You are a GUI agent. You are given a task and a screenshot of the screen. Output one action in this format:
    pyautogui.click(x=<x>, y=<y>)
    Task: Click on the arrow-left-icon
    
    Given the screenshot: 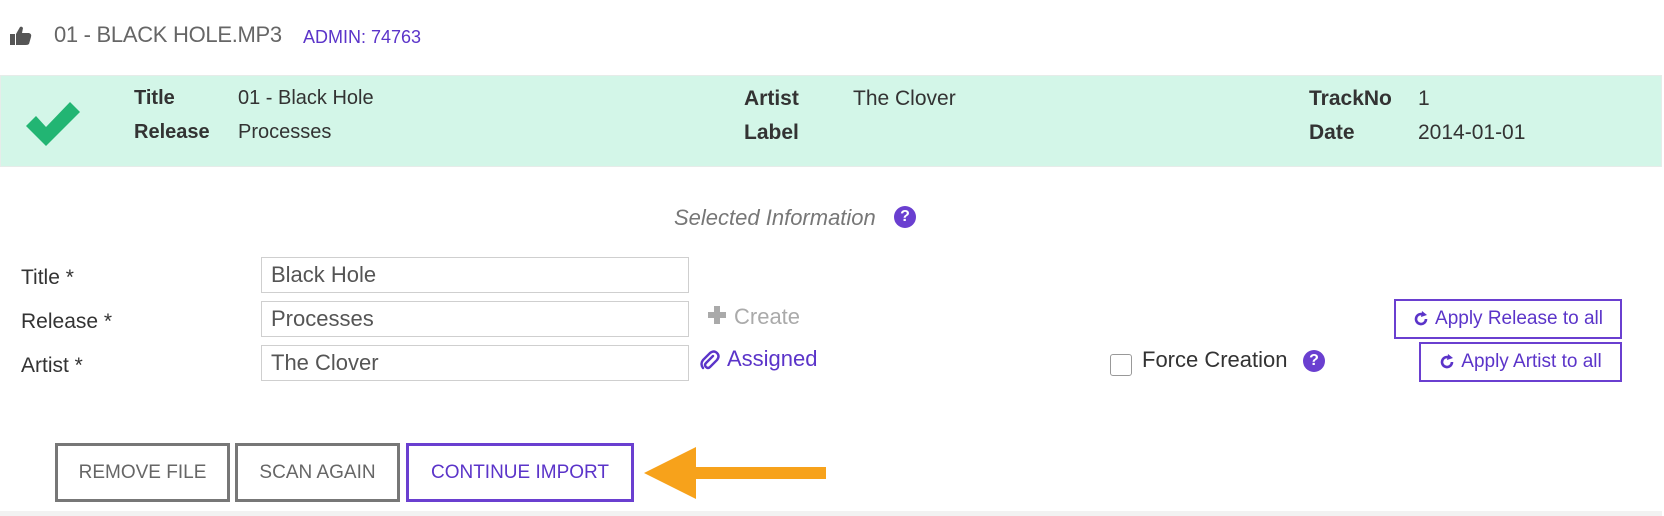 What is the action you would take?
    pyautogui.click(x=735, y=473)
    